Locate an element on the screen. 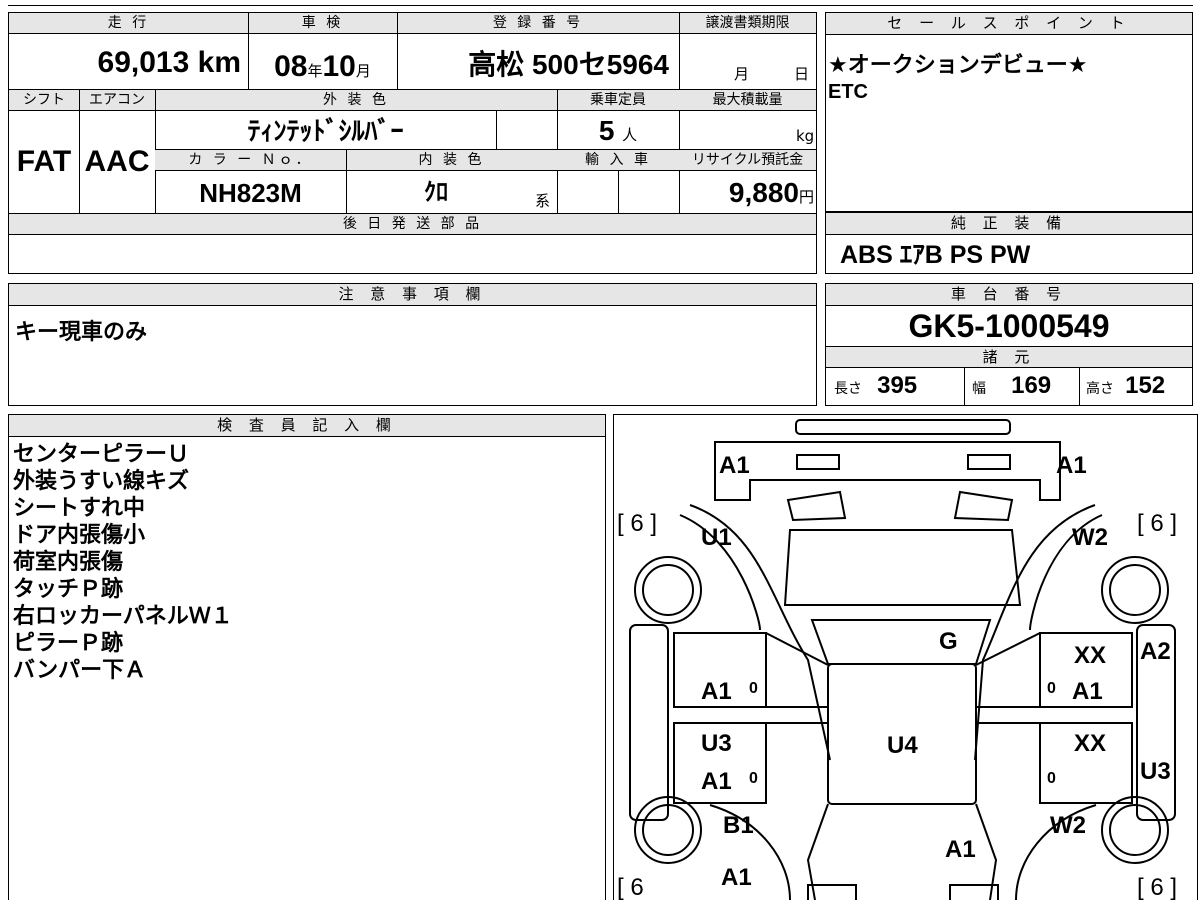 The width and height of the screenshot is (1200, 900). sales-points-box: セ ー ル ス ポ イ ン ト ★オークションデビュー★ ETC is located at coordinates (1009, 112).